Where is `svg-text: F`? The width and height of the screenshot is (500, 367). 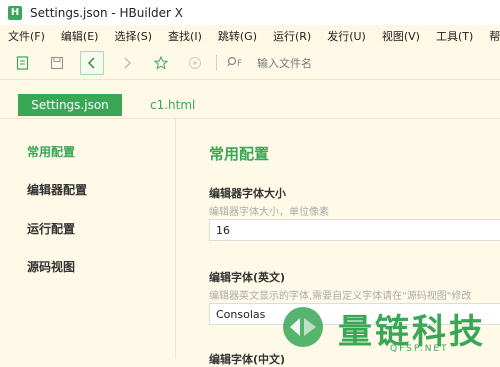 svg-text: F is located at coordinates (239, 64).